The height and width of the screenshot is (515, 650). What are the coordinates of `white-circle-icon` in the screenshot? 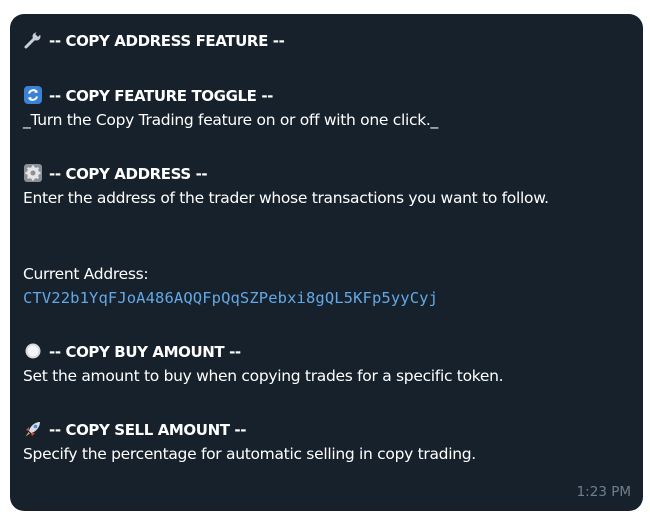 It's located at (33, 351).